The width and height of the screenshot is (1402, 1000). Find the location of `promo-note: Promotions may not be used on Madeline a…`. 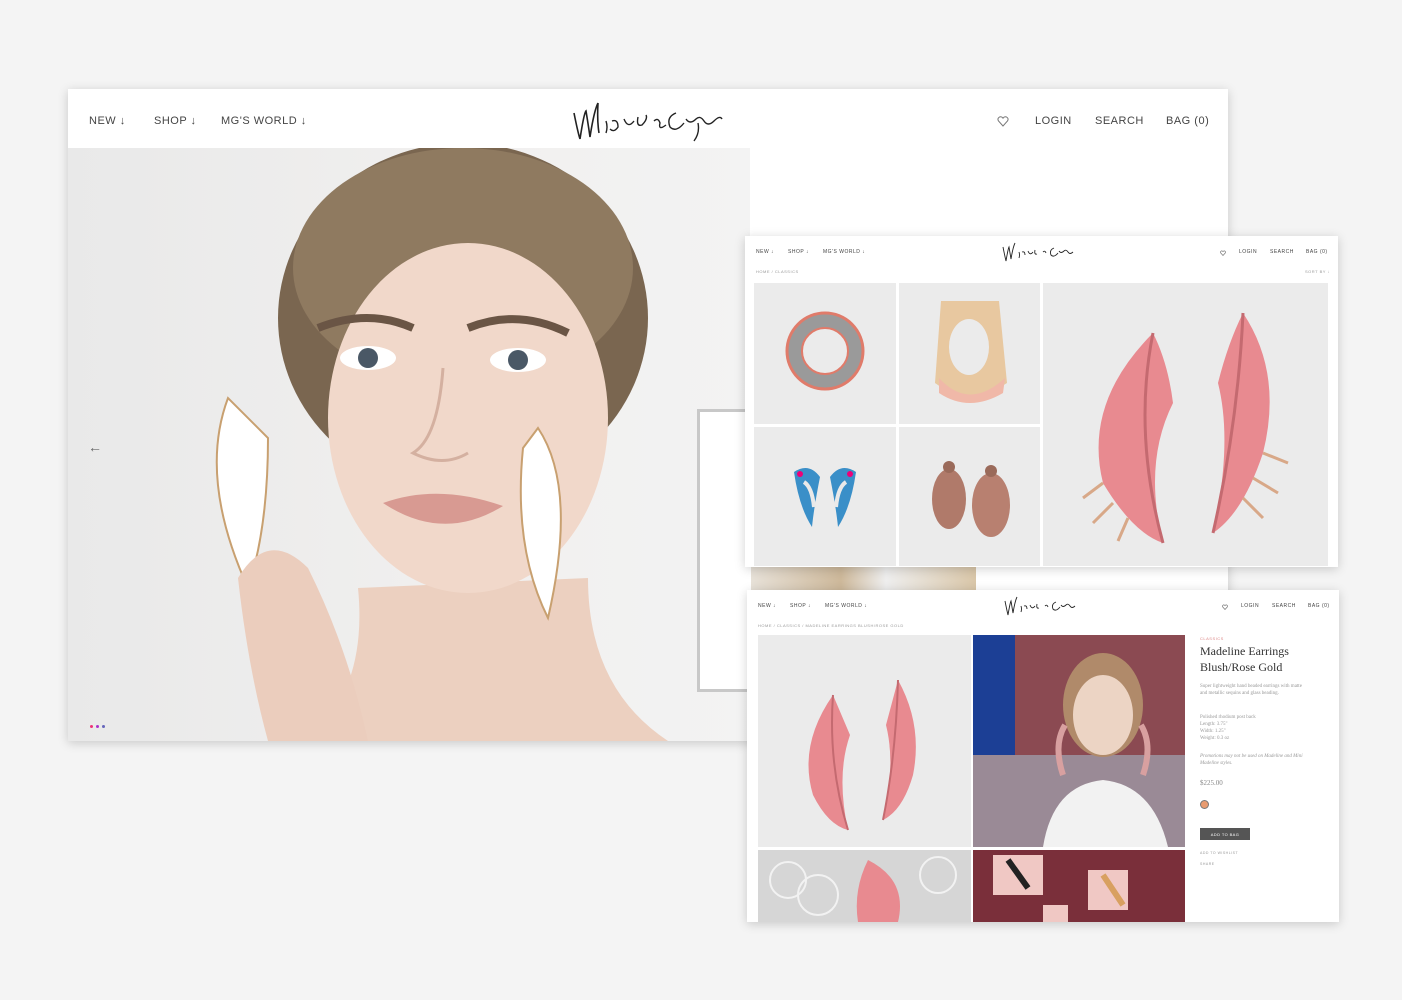

promo-note: Promotions may not be used on Madeline a… is located at coordinates (1251, 760).